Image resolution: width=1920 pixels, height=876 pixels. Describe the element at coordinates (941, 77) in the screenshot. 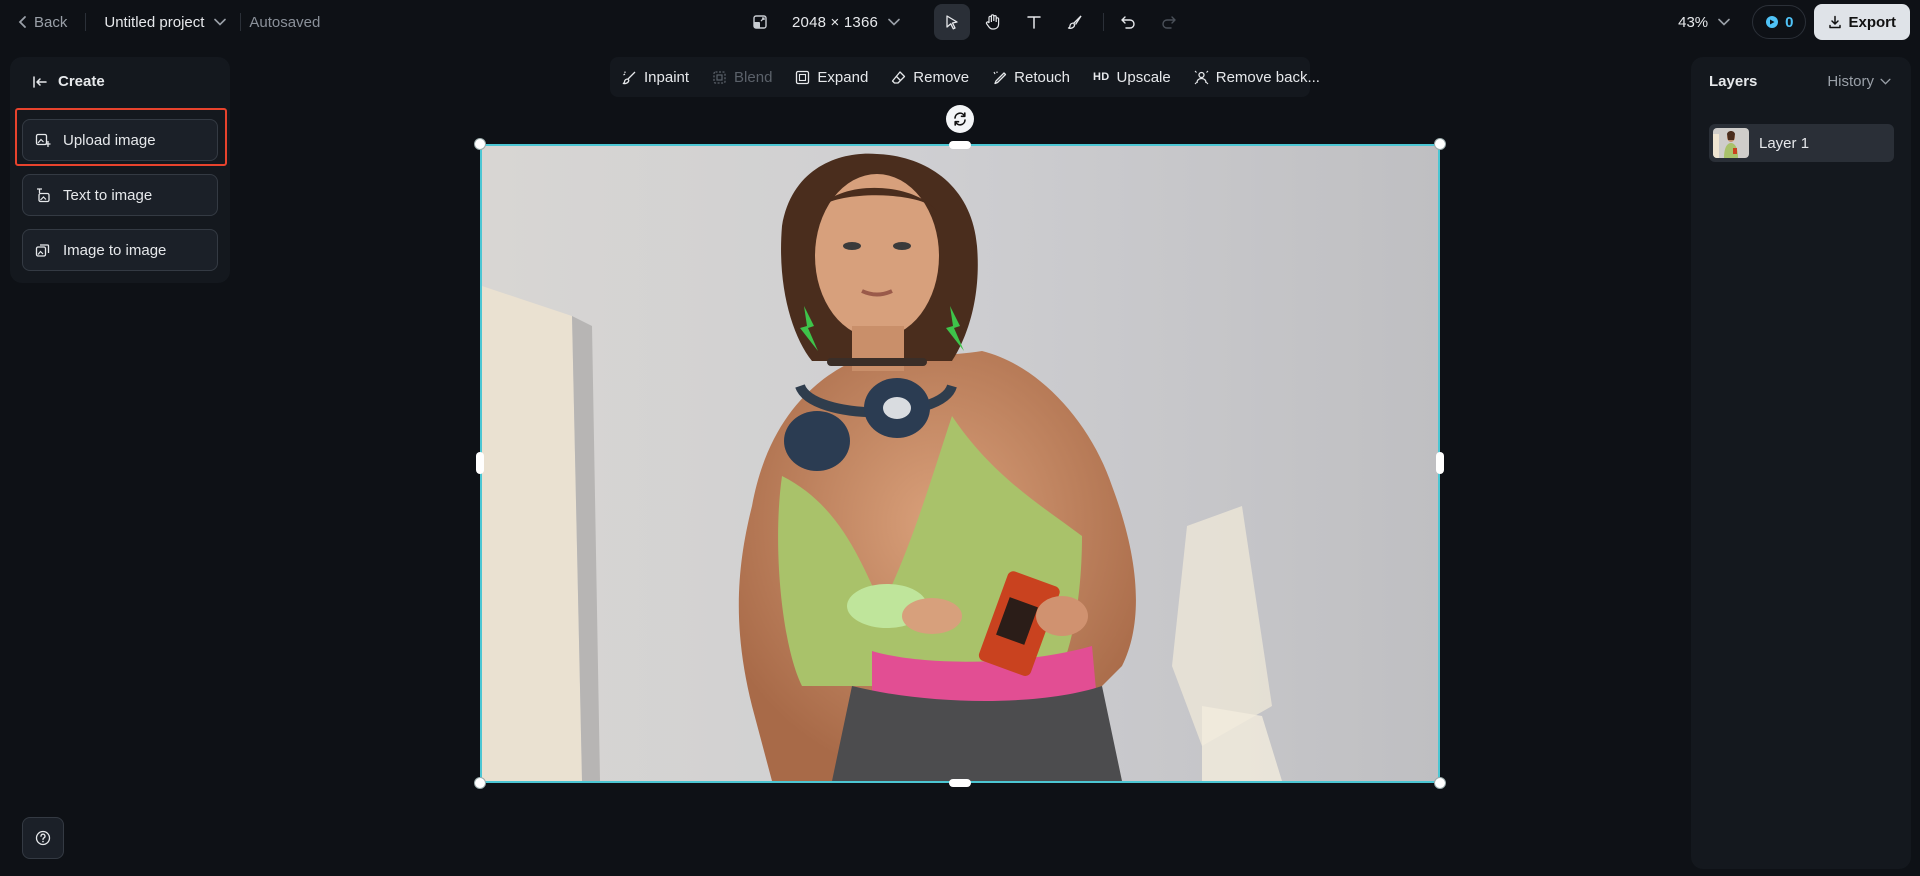

I see `remove-label: Remove` at that location.